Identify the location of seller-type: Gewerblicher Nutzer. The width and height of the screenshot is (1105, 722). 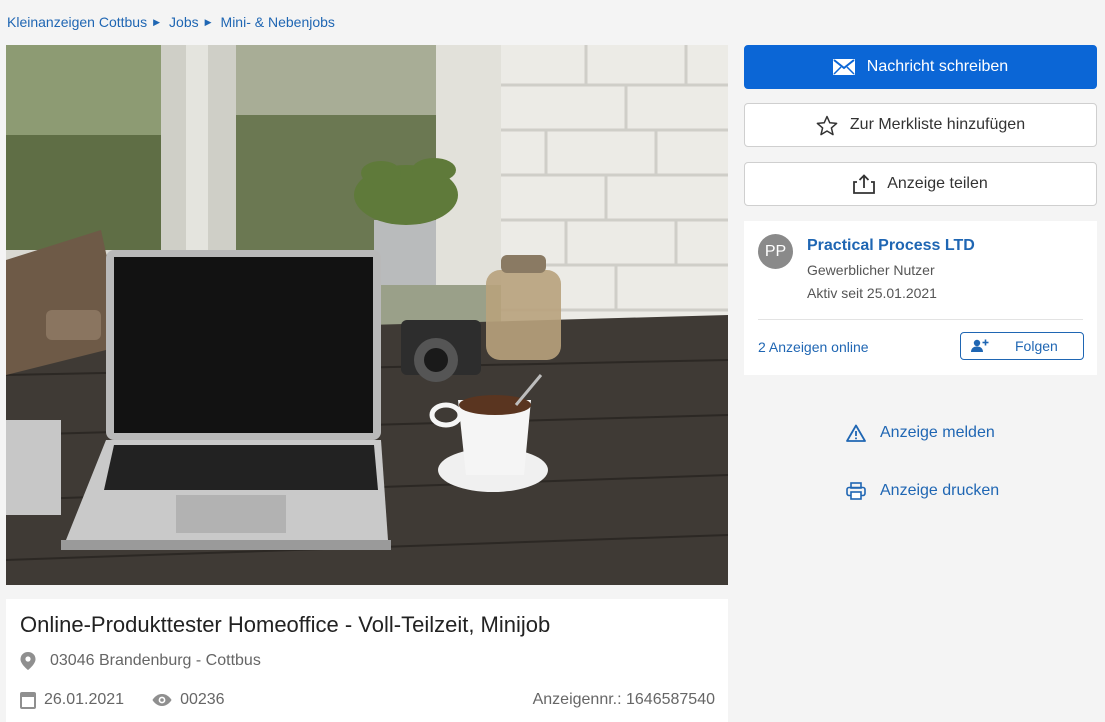
(871, 270).